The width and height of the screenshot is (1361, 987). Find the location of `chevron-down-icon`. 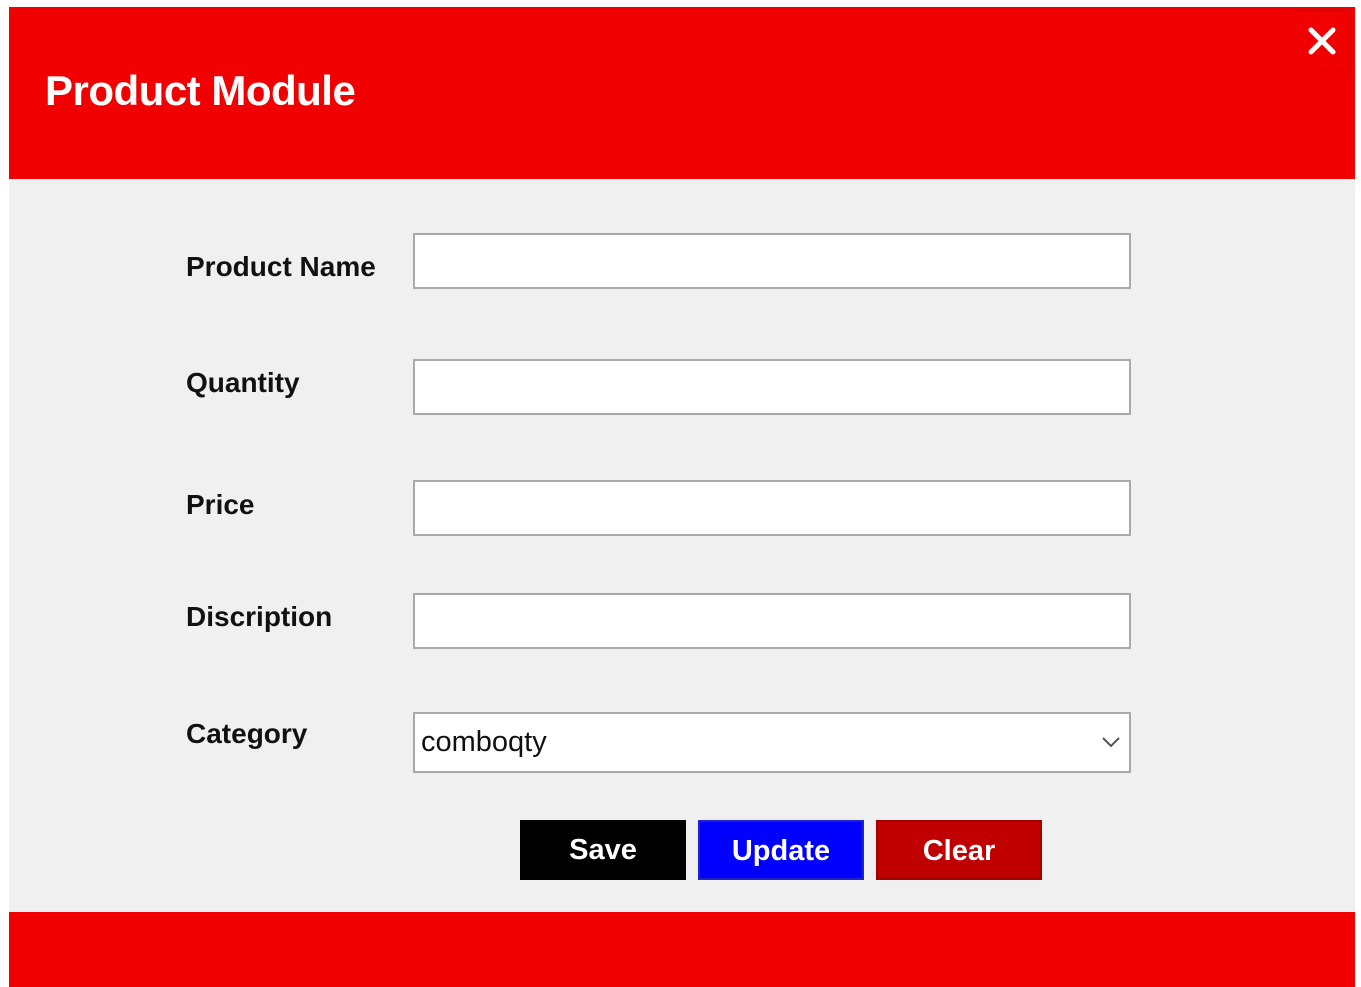

chevron-down-icon is located at coordinates (1111, 742).